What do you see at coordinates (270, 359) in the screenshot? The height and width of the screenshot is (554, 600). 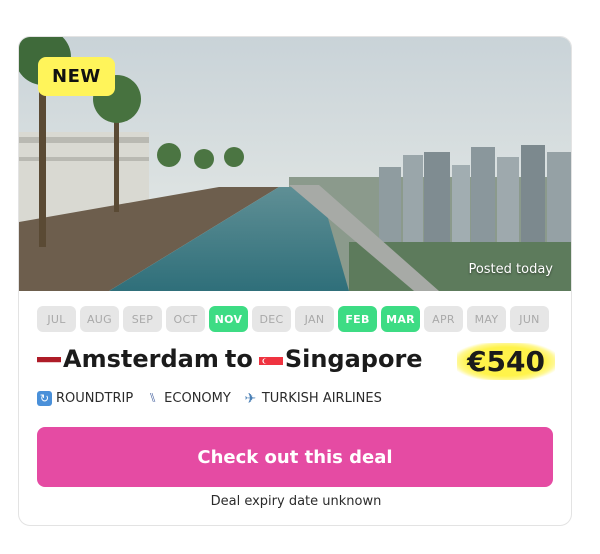 I see `singapore-flag-icon` at bounding box center [270, 359].